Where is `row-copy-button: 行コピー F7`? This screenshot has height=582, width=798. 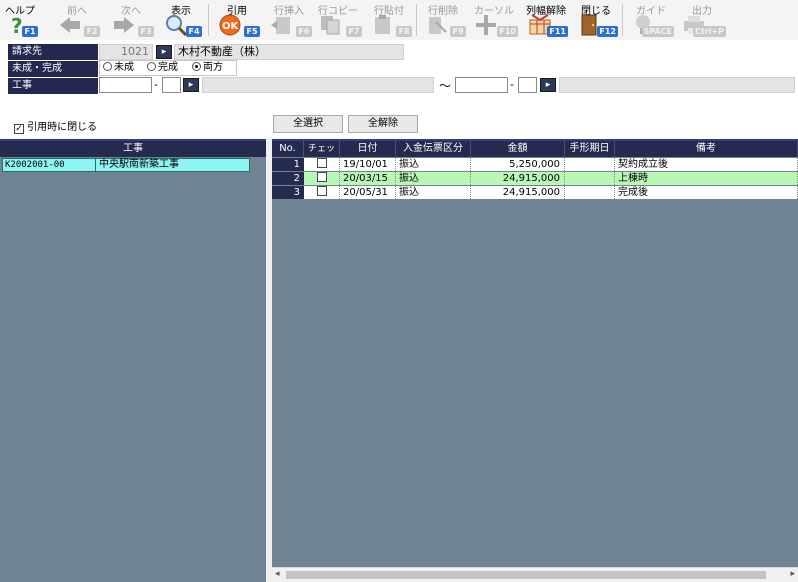 row-copy-button: 行コピー F7 is located at coordinates (338, 20).